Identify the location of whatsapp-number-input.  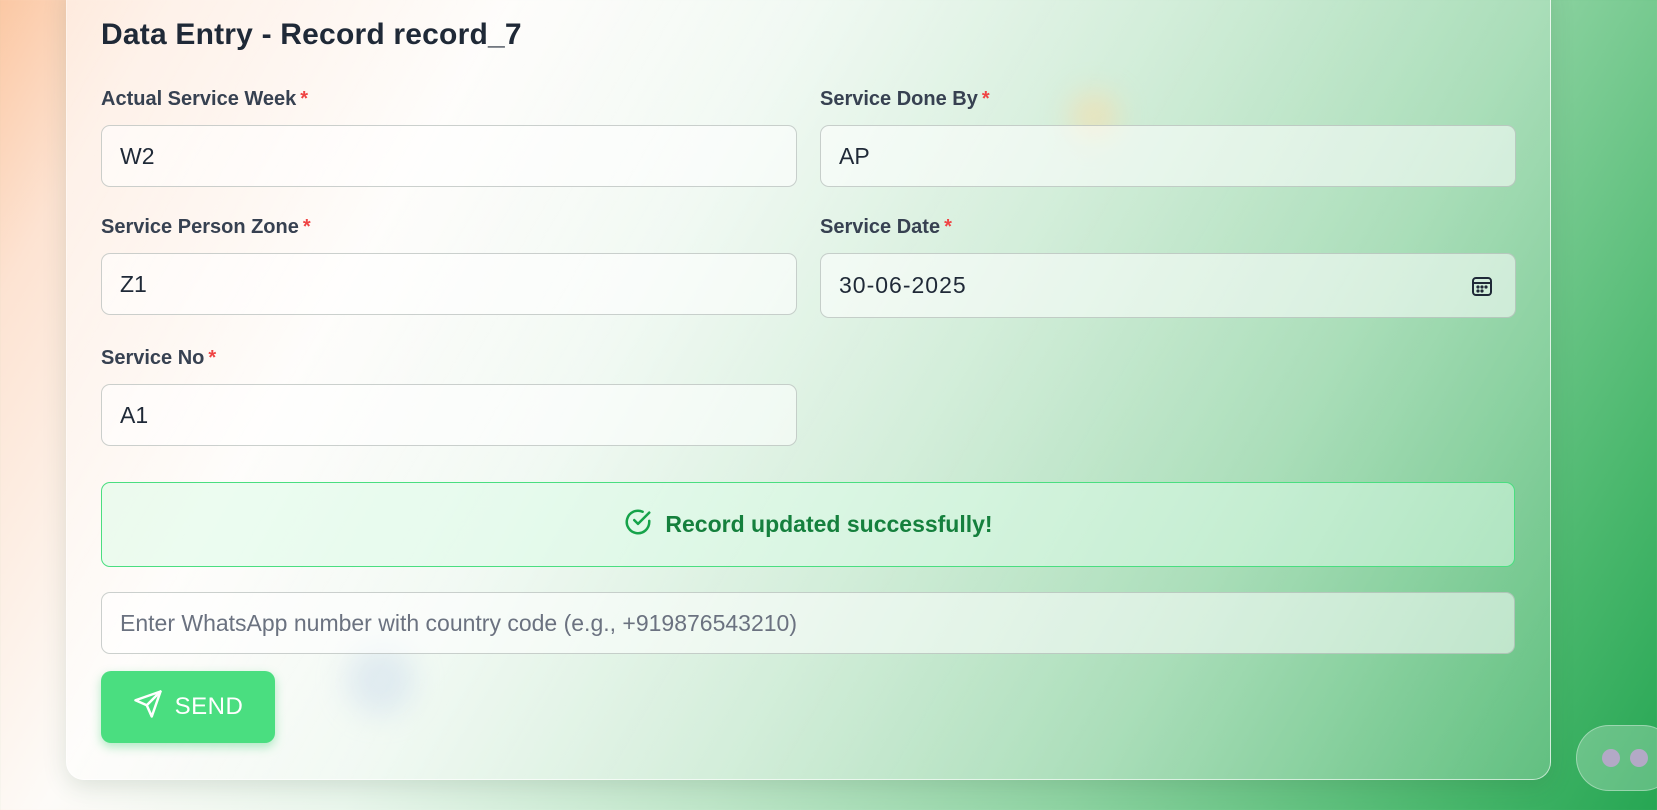
(808, 623).